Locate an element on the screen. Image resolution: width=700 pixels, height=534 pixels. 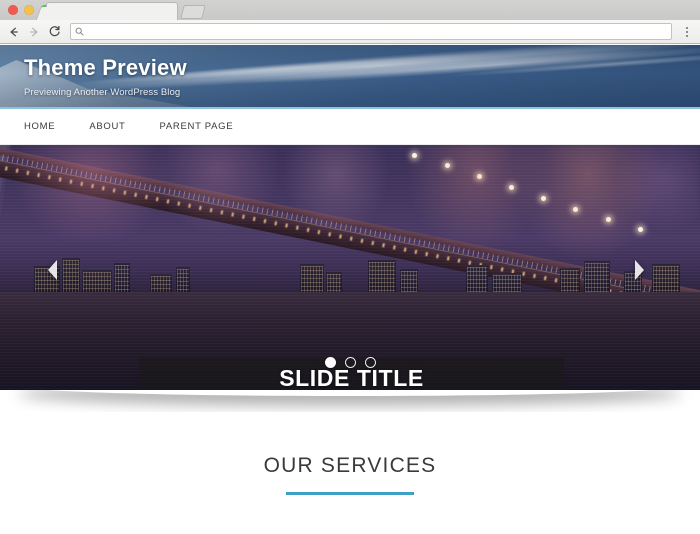
nav-item-parent-page: PARENT PAGE is located at coordinates (197, 126).